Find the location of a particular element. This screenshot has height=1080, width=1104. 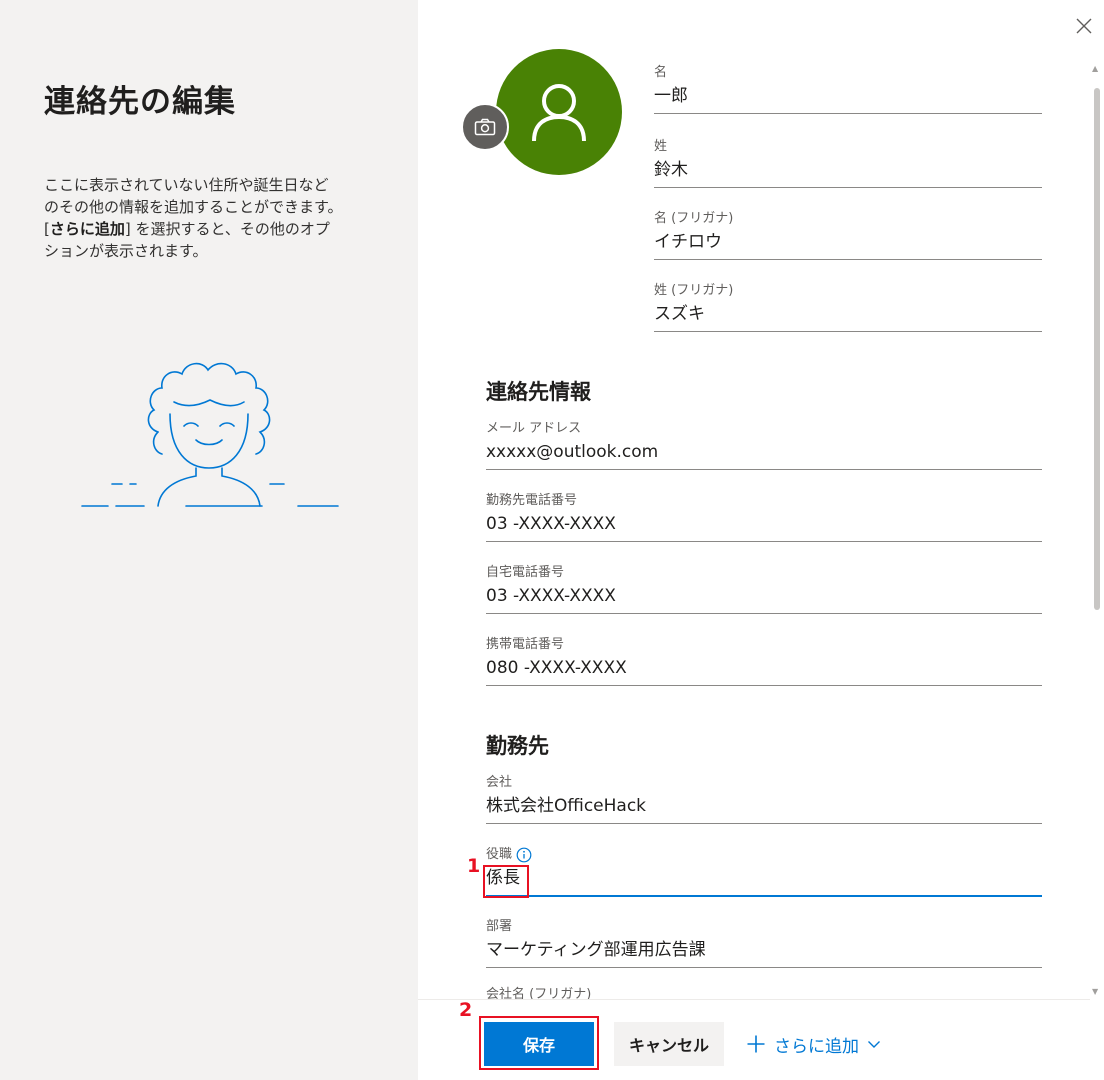

field-label: 姓 is located at coordinates (661, 146).